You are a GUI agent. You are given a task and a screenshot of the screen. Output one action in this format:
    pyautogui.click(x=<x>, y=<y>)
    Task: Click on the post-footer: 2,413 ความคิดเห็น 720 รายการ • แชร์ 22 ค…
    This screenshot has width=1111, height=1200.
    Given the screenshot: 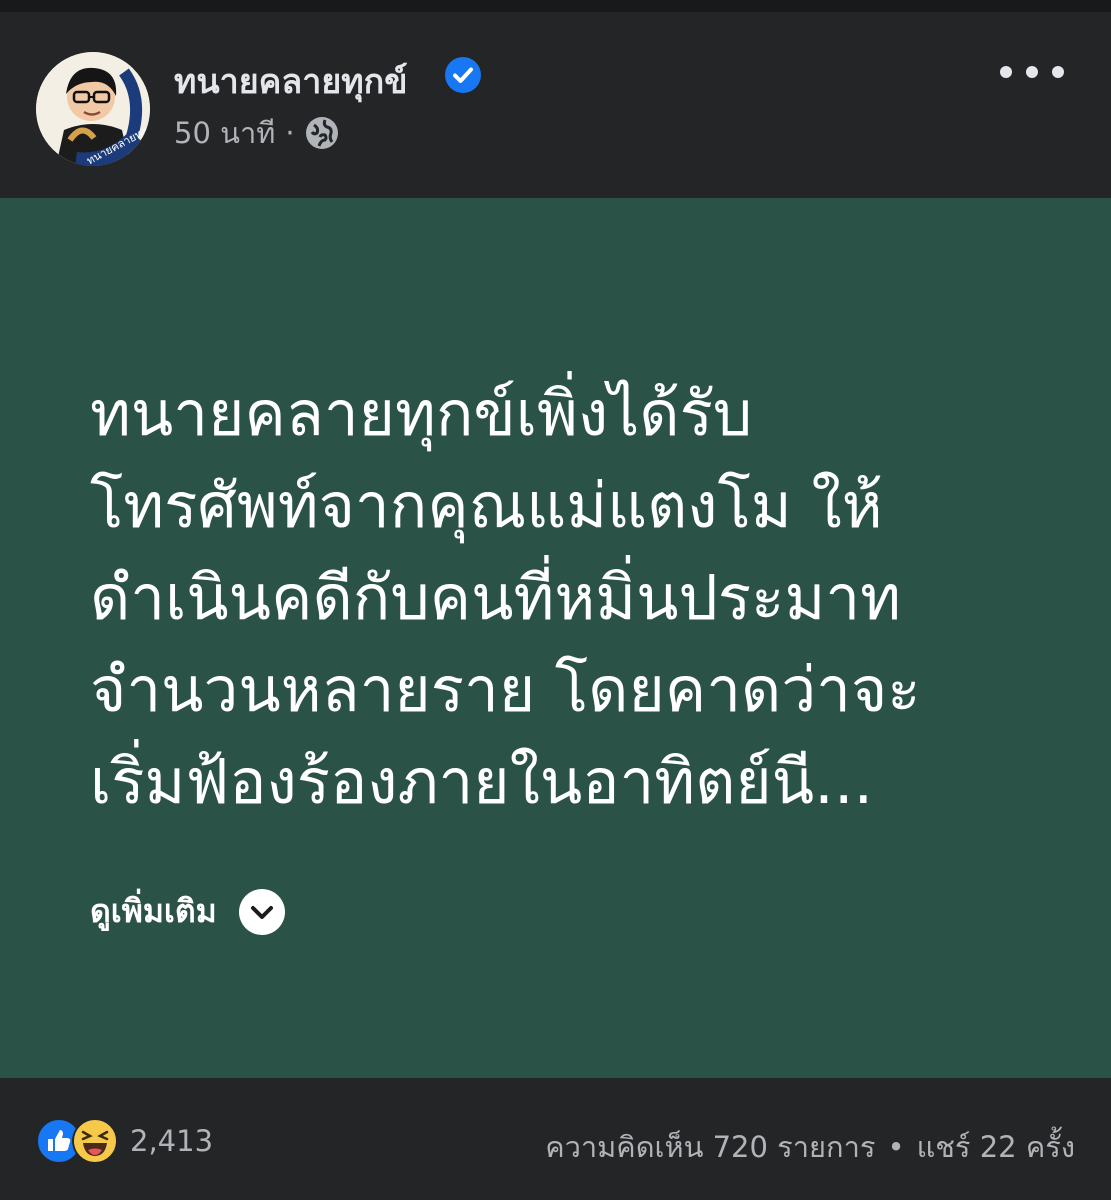 What is the action you would take?
    pyautogui.click(x=555, y=1139)
    